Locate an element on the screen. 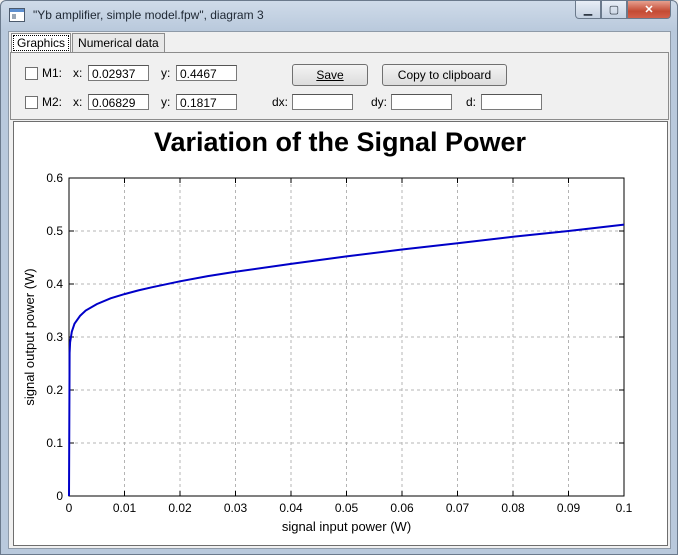 The width and height of the screenshot is (678, 555). caption-buttons: ▁ ▢ ✕ is located at coordinates (623, 11).